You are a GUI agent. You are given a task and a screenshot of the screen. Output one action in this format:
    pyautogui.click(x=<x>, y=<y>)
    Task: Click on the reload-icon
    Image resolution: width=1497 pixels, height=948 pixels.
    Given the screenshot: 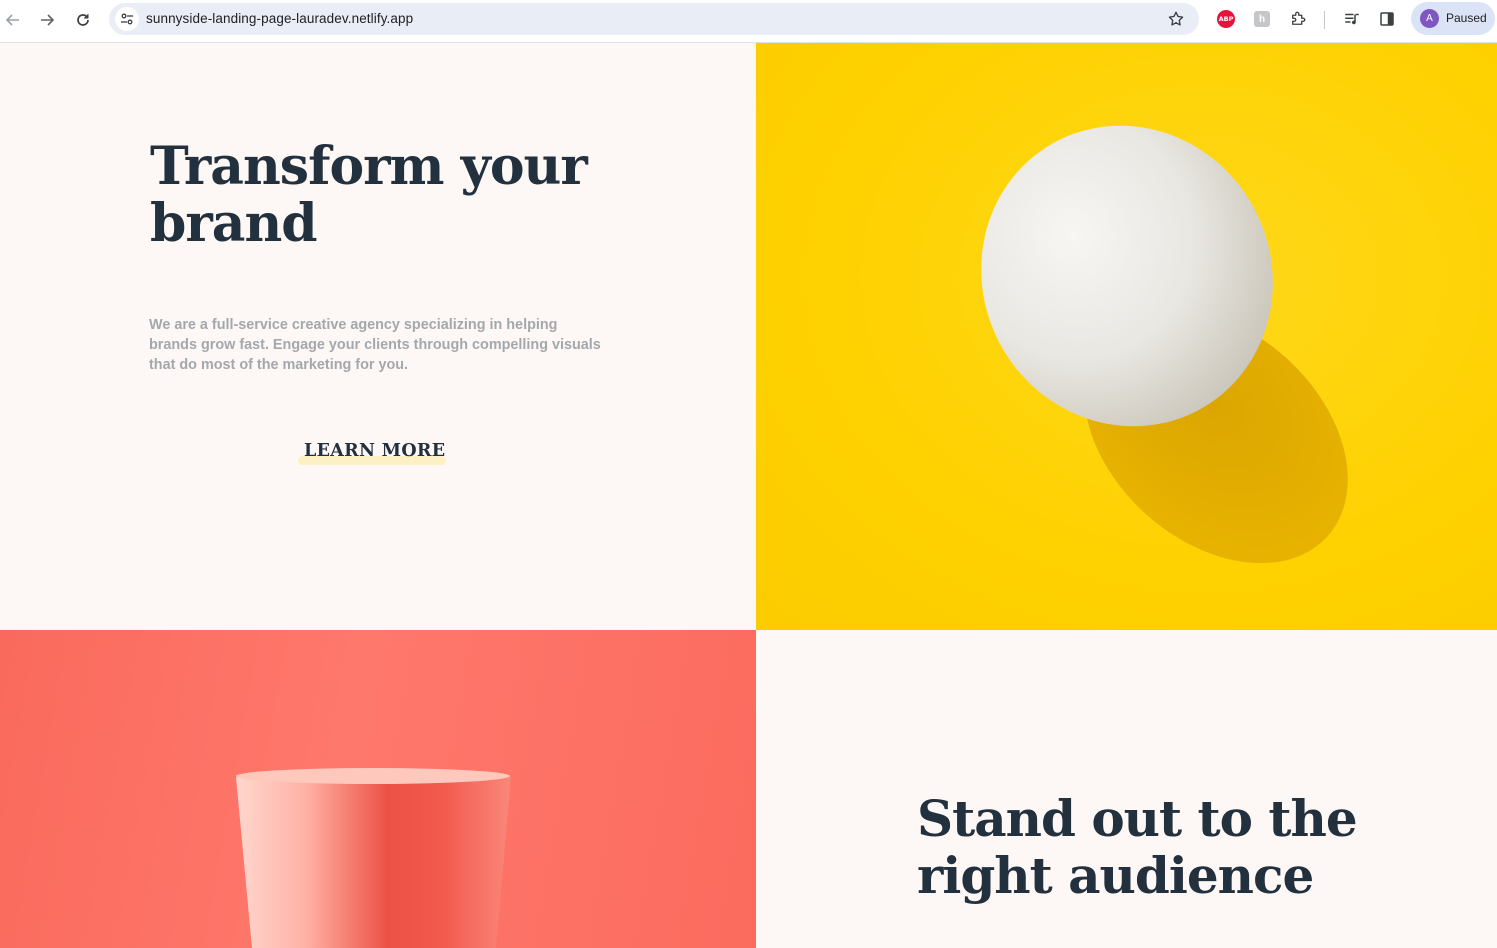 What is the action you would take?
    pyautogui.click(x=83, y=20)
    